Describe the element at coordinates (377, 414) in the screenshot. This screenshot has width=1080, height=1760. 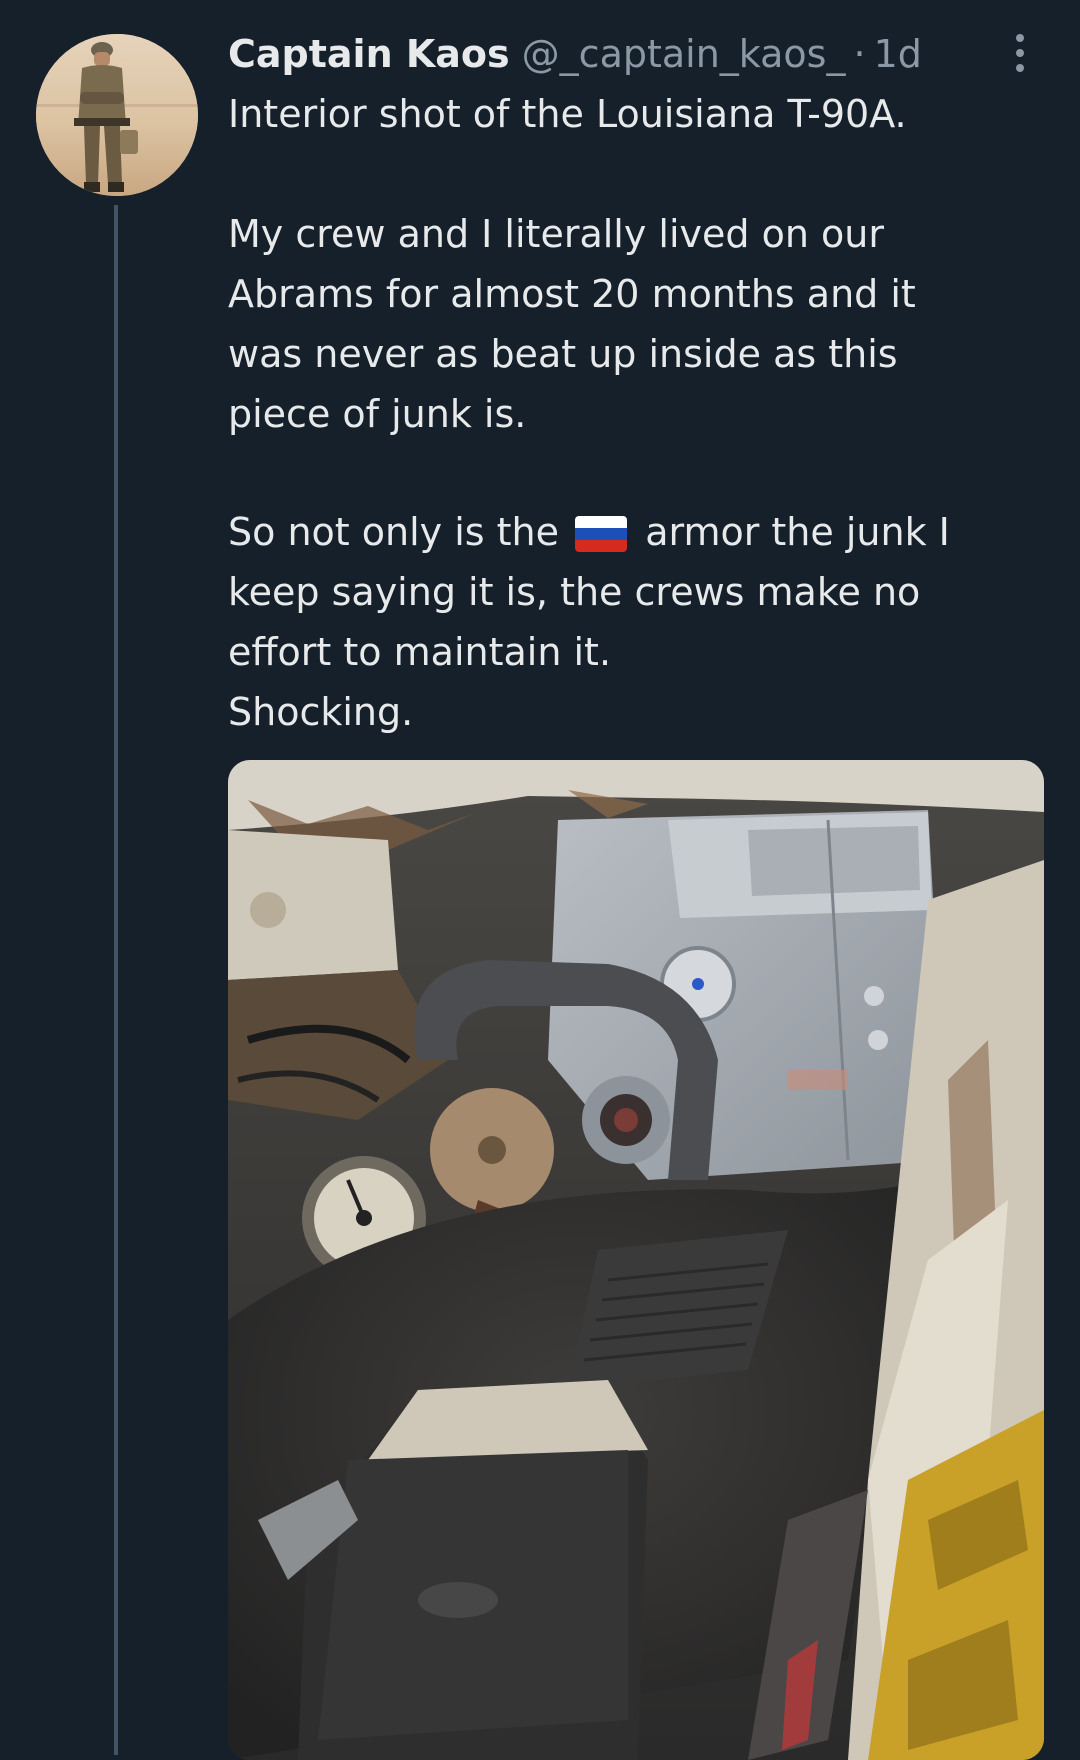
I see `tweet-text-line: piece of junk is.` at that location.